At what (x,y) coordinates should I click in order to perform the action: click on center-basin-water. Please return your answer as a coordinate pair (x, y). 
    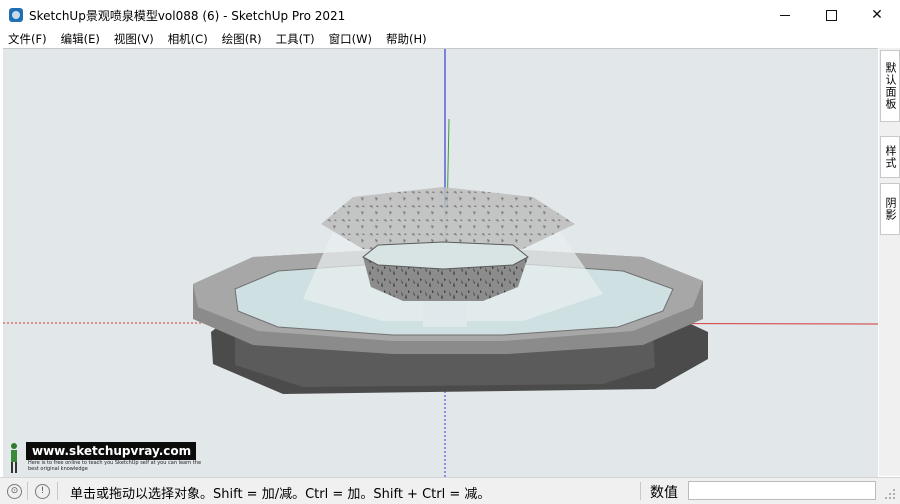
    Looking at the image, I should click on (445, 255).